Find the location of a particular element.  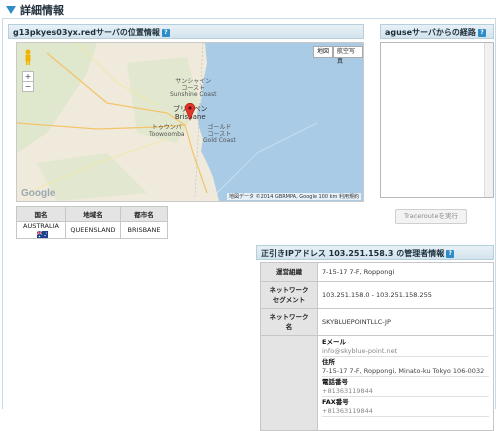

admin-panel-title: 正引きIPアドレス 103.251.158.3 の管理者情報? is located at coordinates (375, 252).